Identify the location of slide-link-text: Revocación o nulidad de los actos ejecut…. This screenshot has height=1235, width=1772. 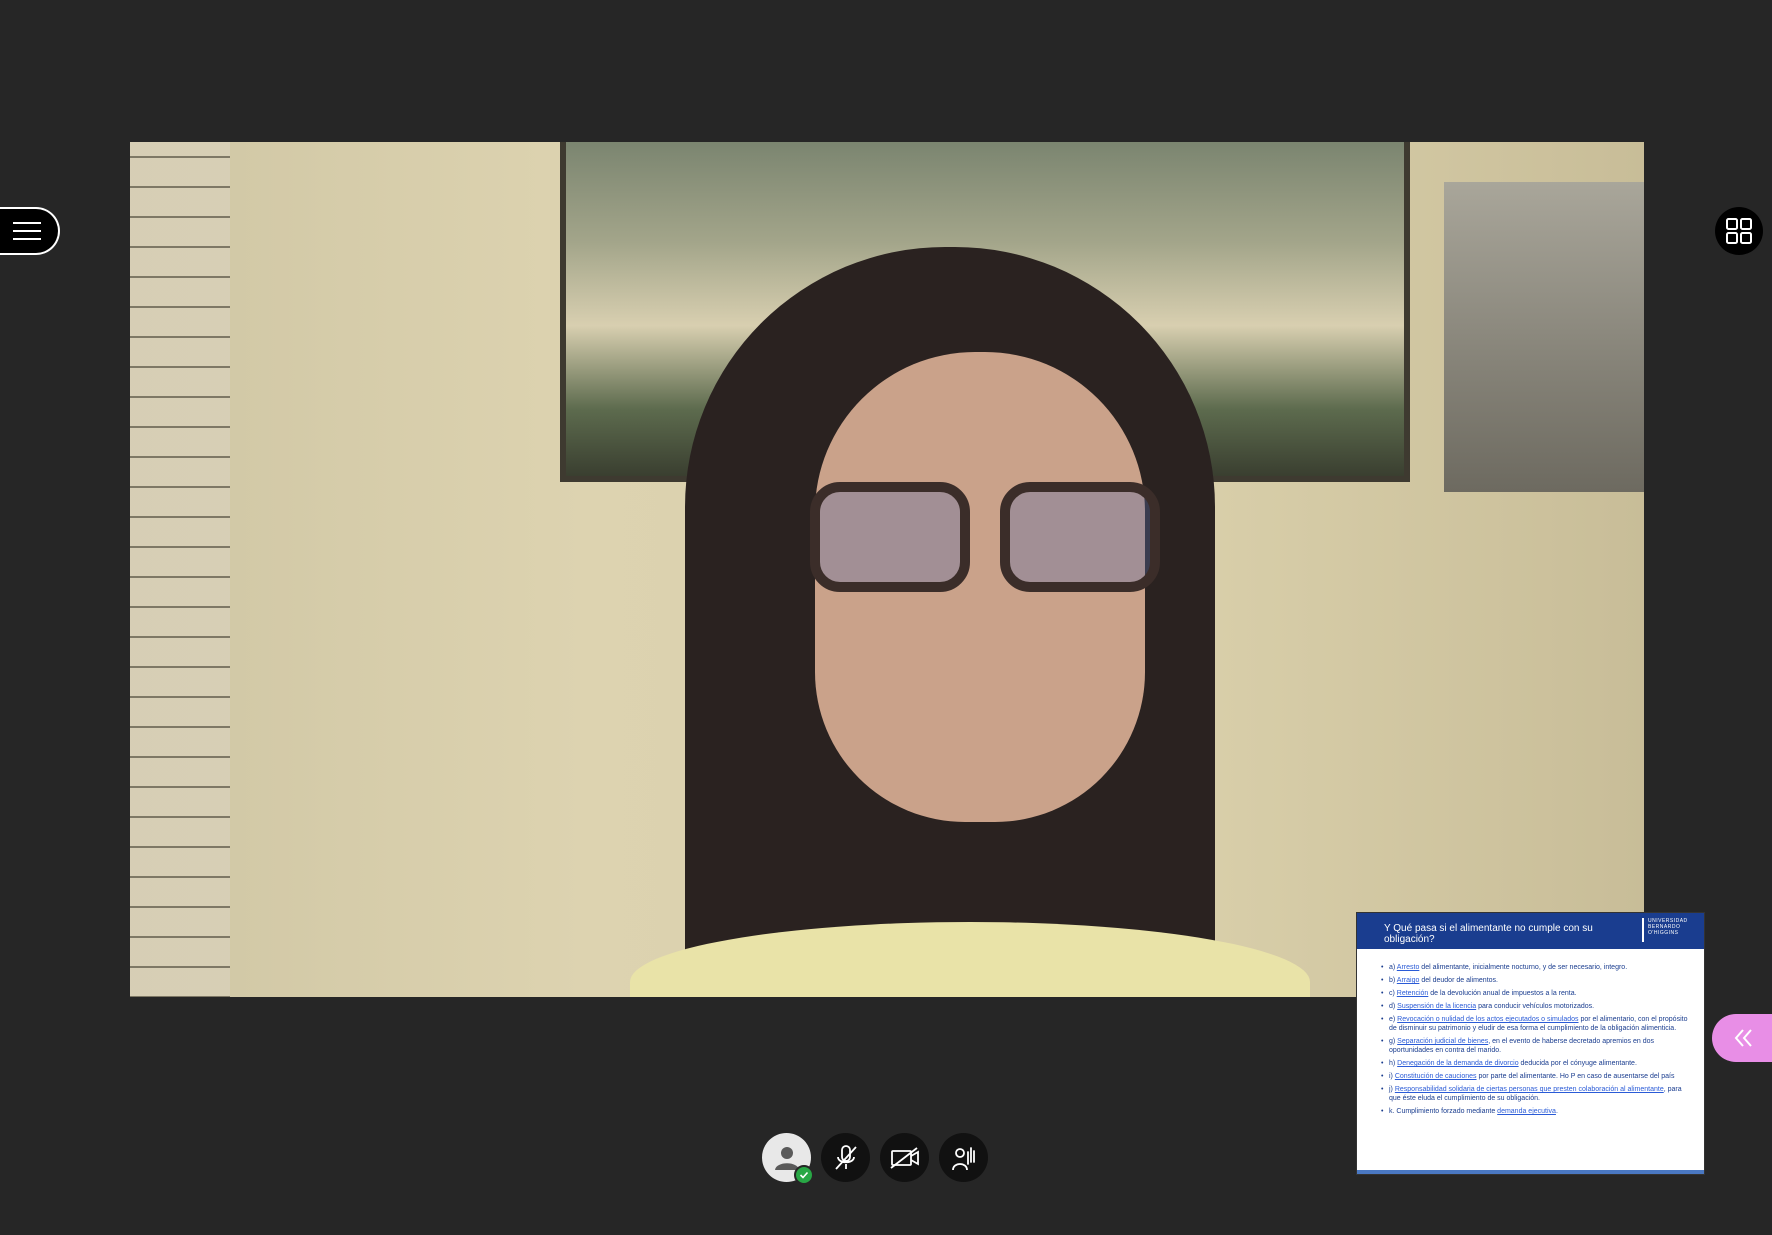
(1488, 1019).